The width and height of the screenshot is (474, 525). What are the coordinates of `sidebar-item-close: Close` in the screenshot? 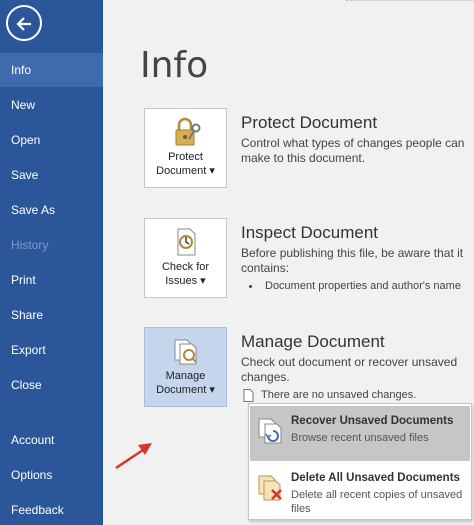 It's located at (51, 385).